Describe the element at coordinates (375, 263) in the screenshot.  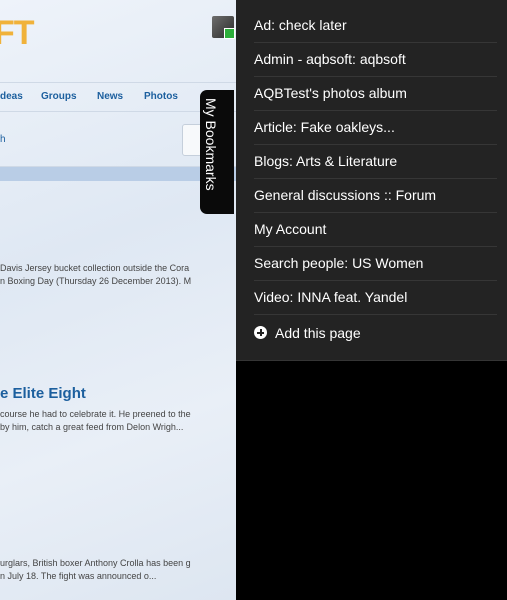
I see `bookmark-item: Search people: US Women` at that location.